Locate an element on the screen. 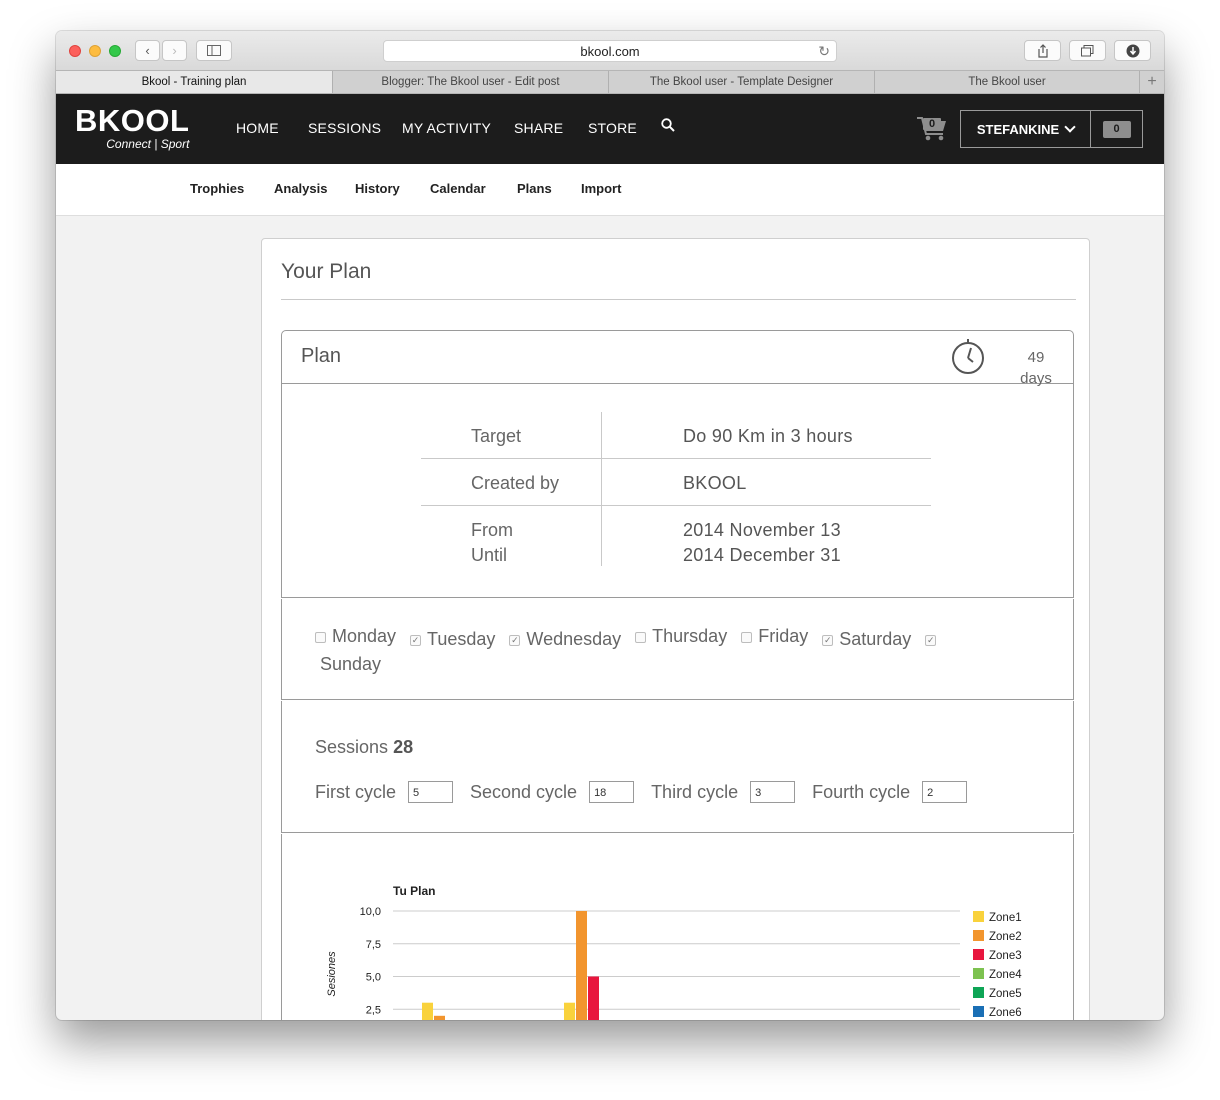 The width and height of the screenshot is (1220, 1100). weekday-monday: Monday is located at coordinates (355, 636).